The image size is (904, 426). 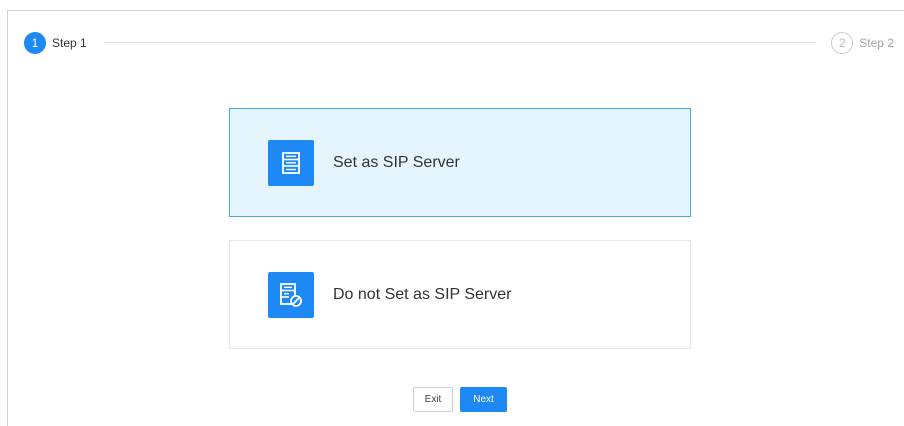 I want to click on step-2-number: 2, so click(x=842, y=43).